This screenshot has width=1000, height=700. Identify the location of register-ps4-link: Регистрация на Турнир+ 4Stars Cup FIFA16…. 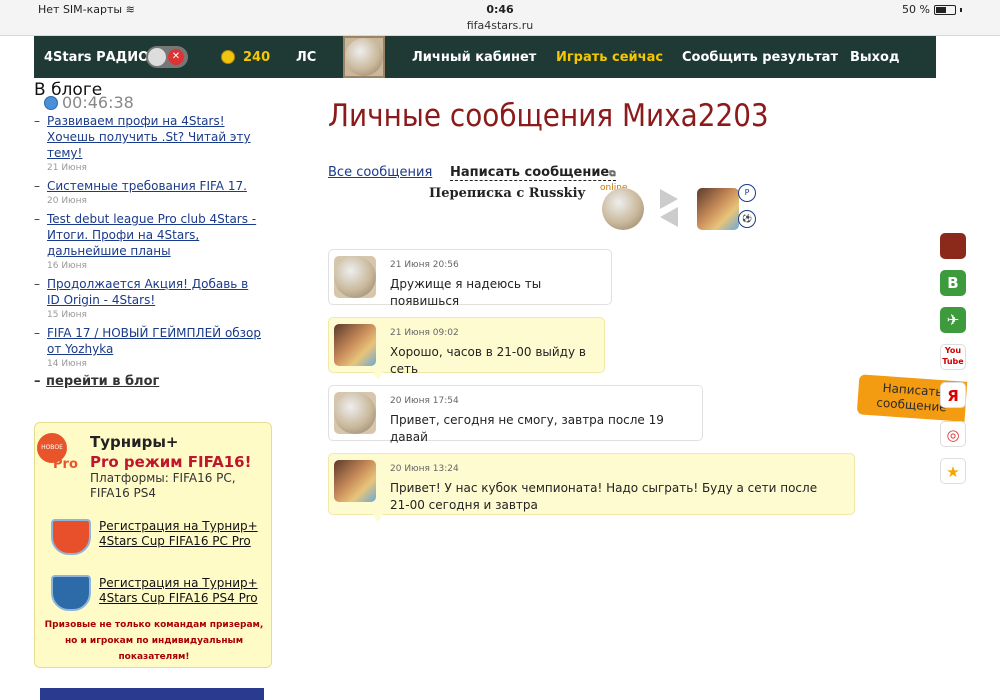
(184, 591).